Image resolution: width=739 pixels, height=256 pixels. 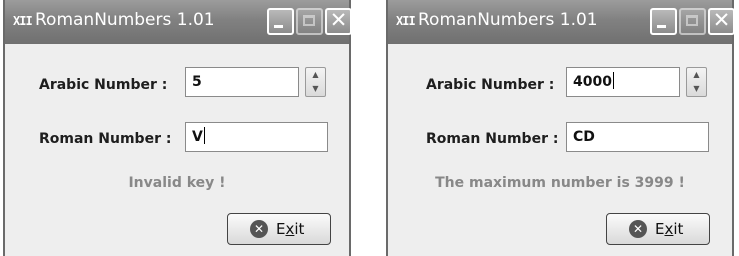 What do you see at coordinates (623, 82) in the screenshot?
I see `arabic-number-input: 4000` at bounding box center [623, 82].